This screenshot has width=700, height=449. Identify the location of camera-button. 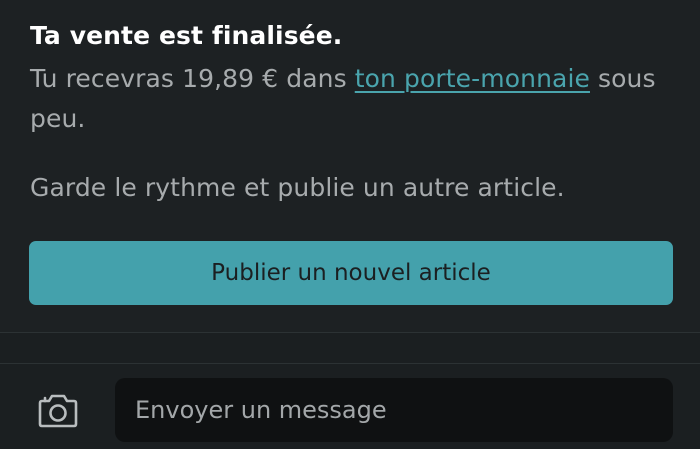
(58, 411).